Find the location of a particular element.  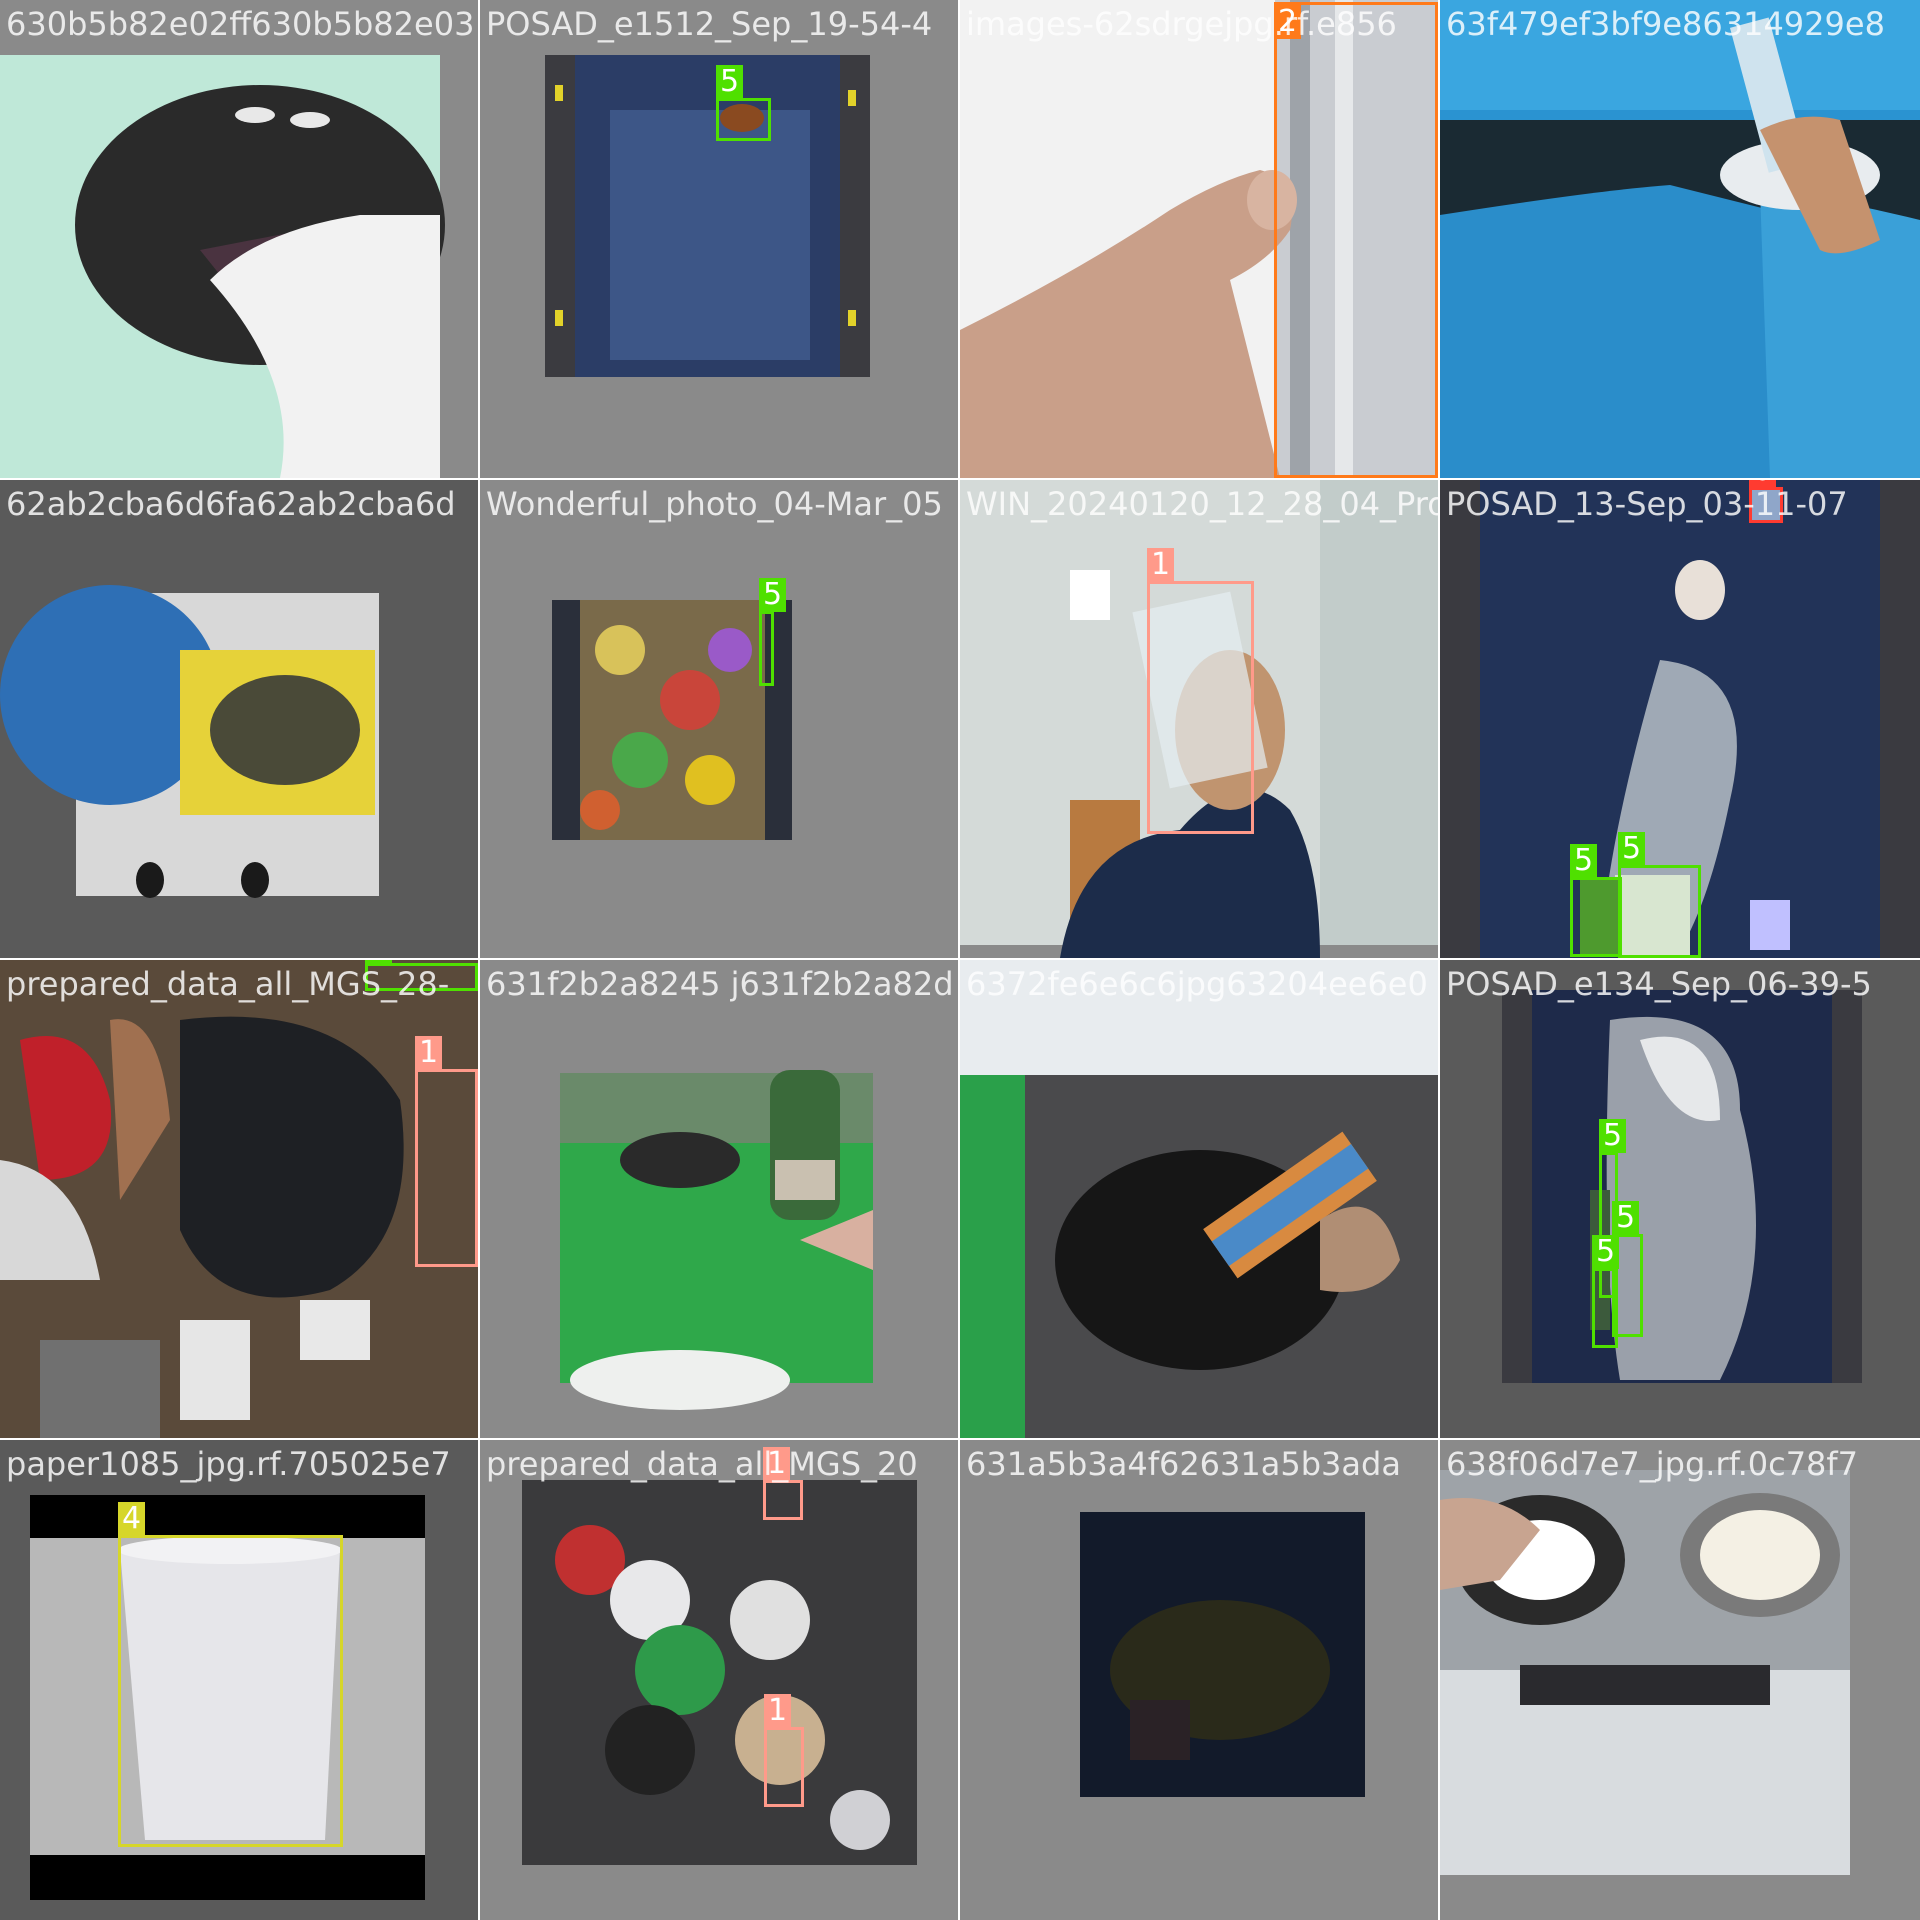

tile-16: 638f06d7e7_jpg.rf.0c78f7 is located at coordinates (1680, 1680).